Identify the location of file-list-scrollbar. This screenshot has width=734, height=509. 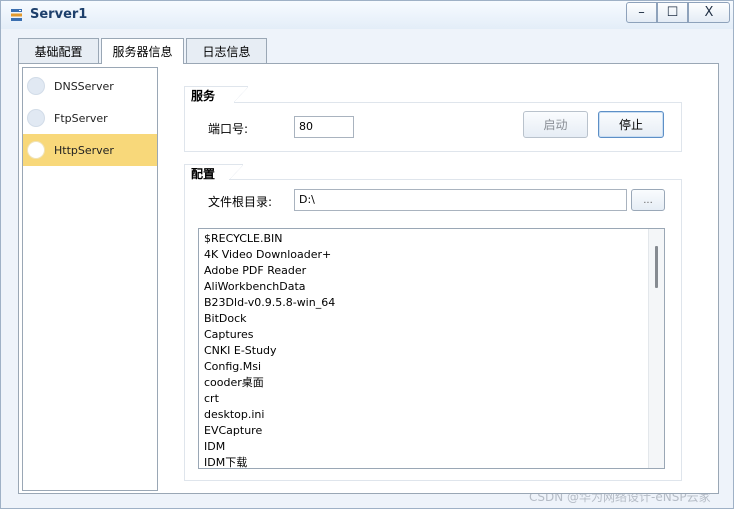
(656, 348).